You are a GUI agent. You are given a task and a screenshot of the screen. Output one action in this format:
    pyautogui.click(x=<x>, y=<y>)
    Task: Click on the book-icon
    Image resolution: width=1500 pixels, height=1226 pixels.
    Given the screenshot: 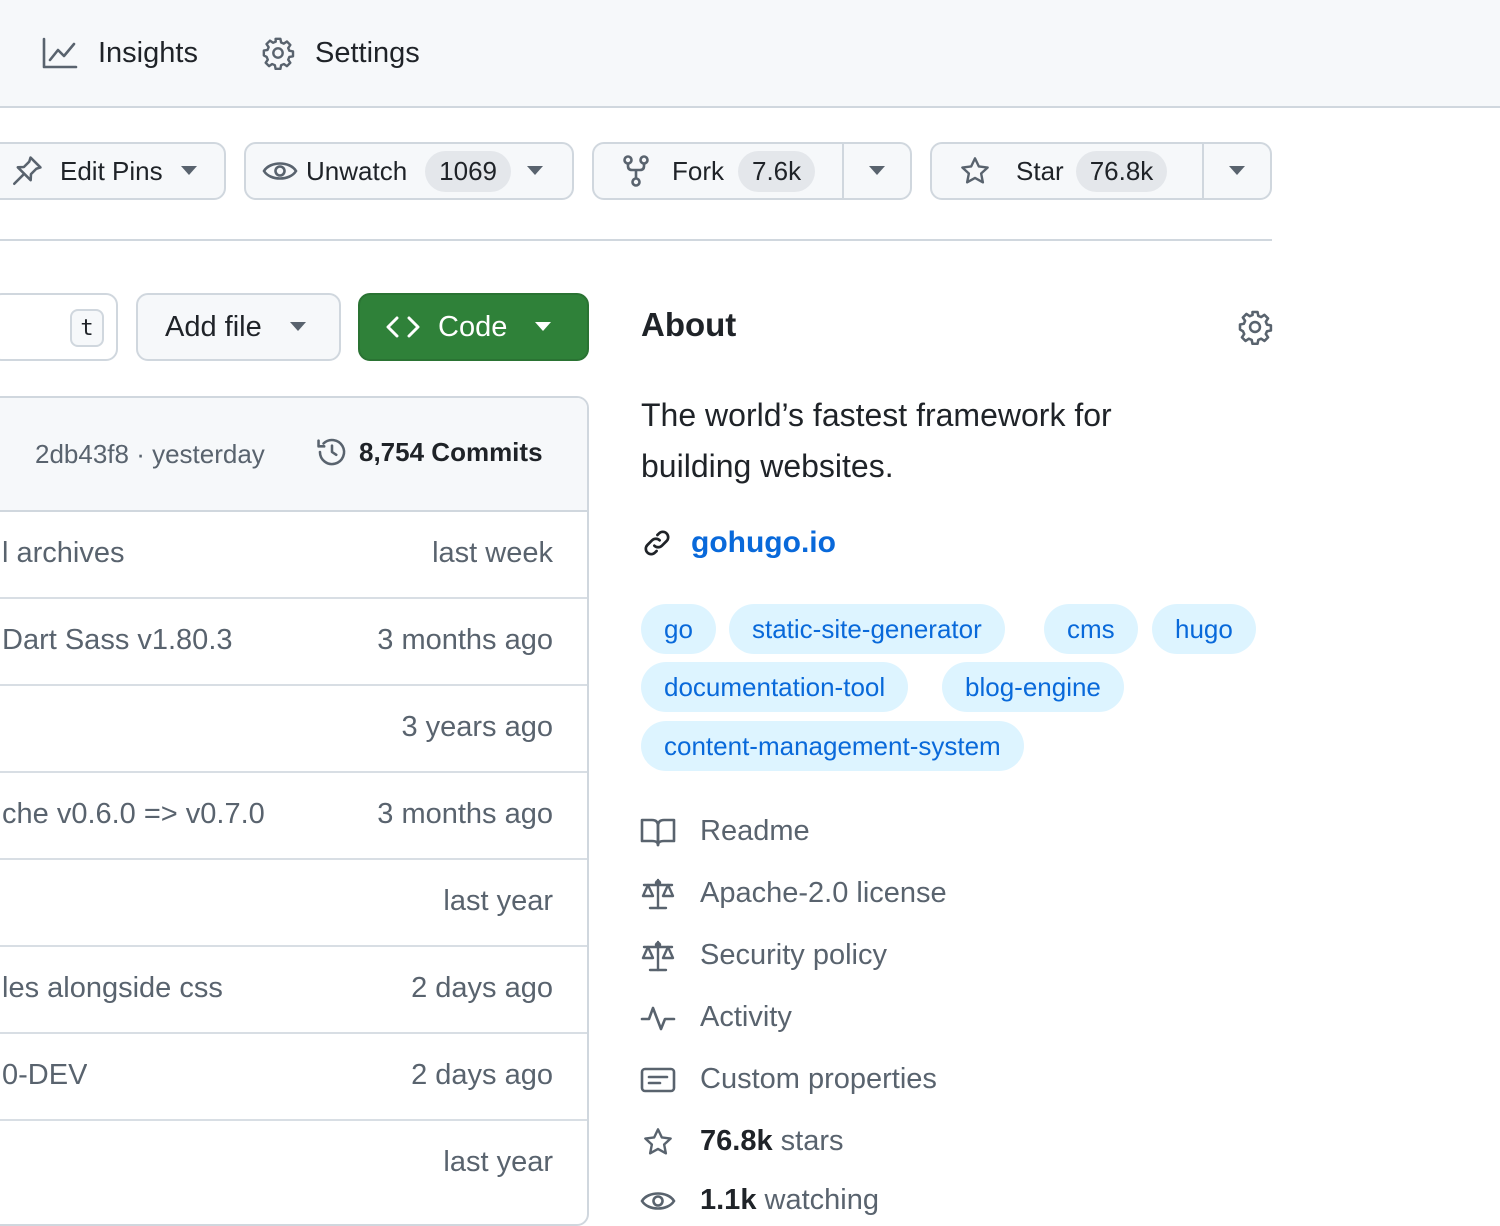 What is the action you would take?
    pyautogui.click(x=658, y=832)
    